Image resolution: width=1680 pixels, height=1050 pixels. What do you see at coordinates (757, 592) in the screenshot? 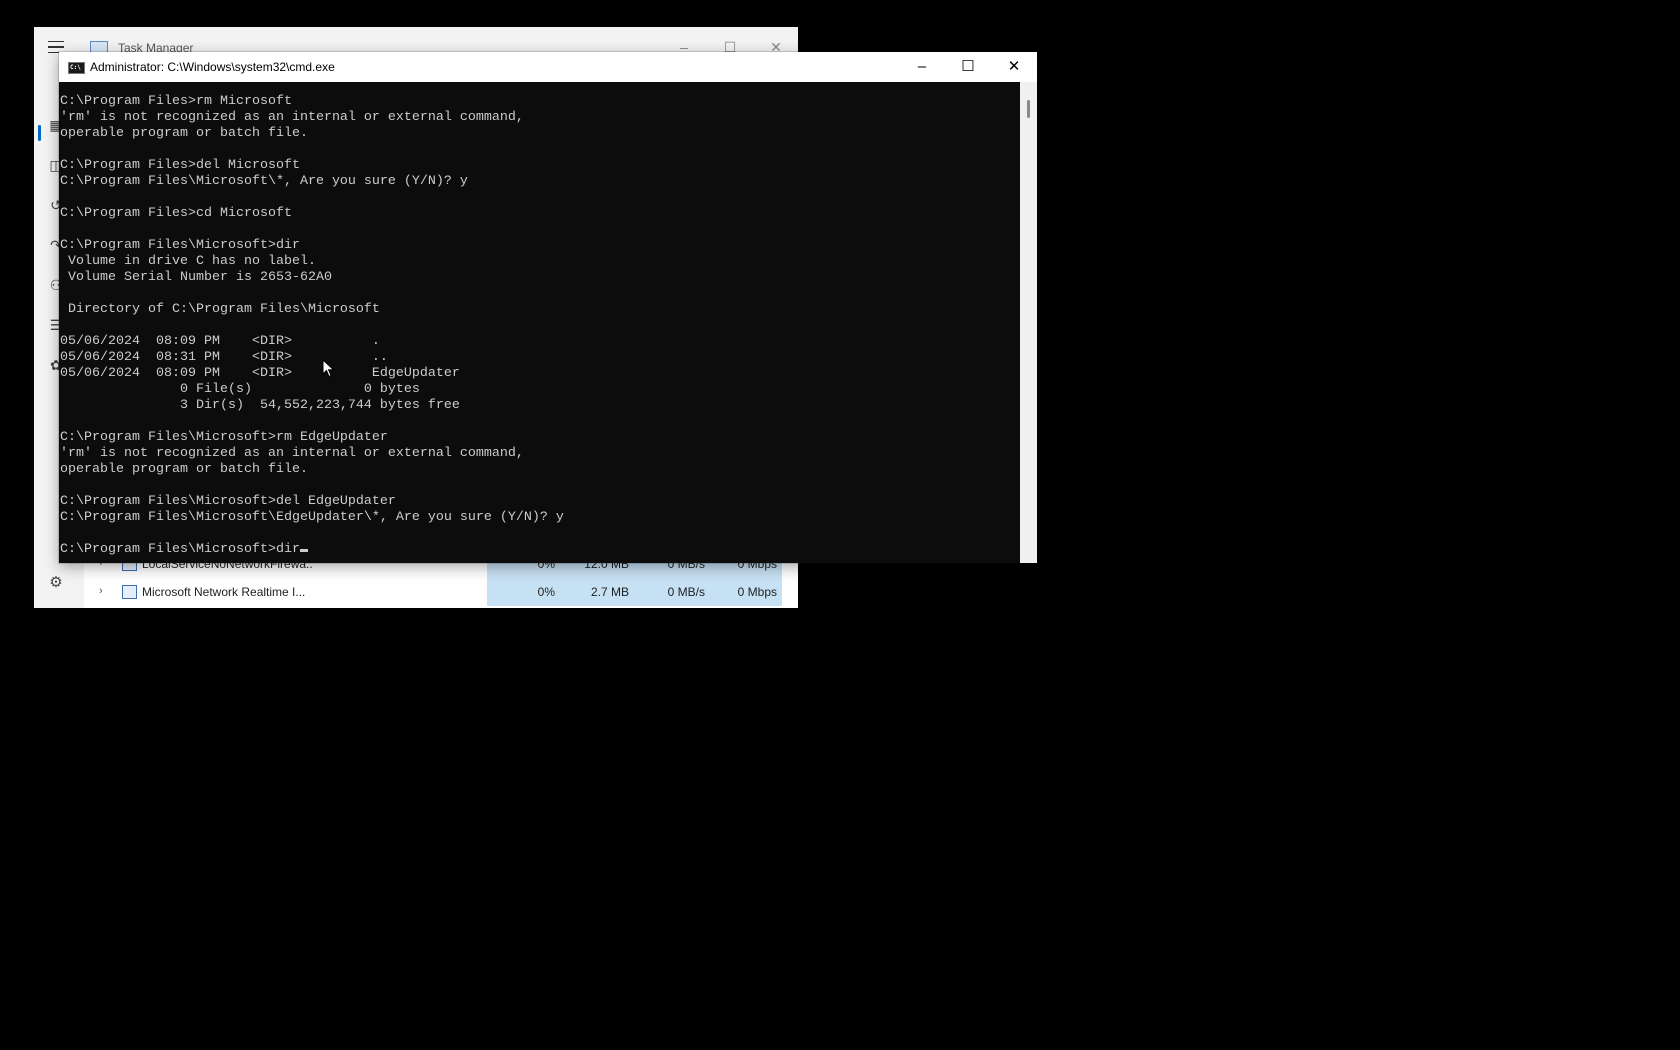
I see `network-value: 0 Mbps` at bounding box center [757, 592].